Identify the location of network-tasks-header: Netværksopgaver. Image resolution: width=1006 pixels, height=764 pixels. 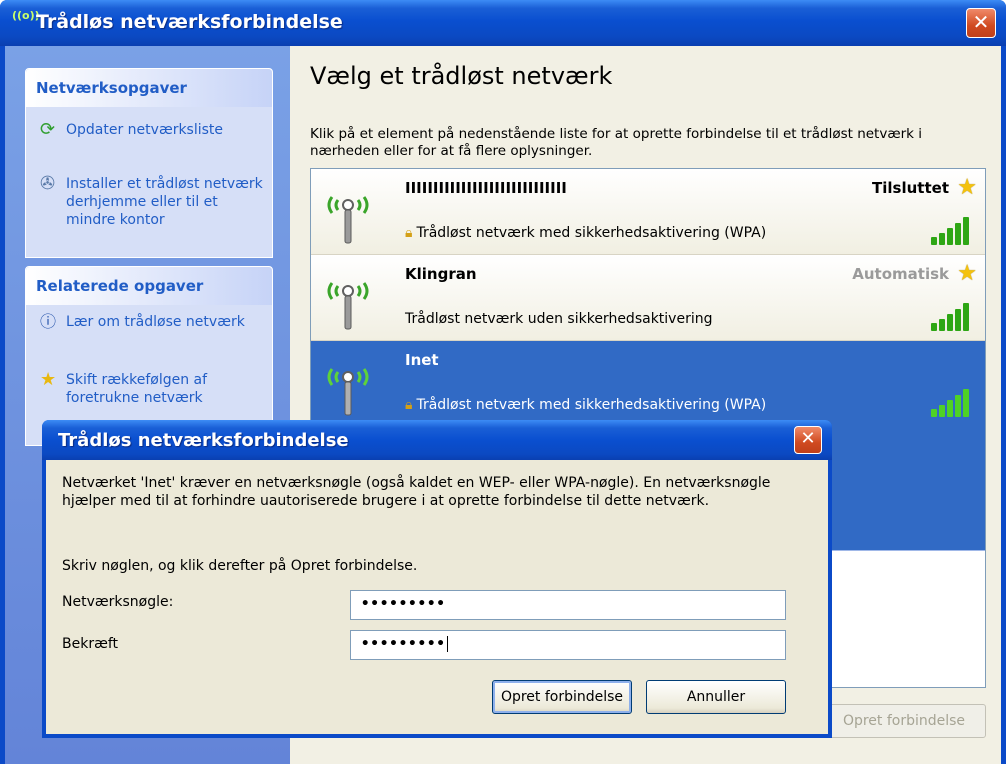
(149, 88).